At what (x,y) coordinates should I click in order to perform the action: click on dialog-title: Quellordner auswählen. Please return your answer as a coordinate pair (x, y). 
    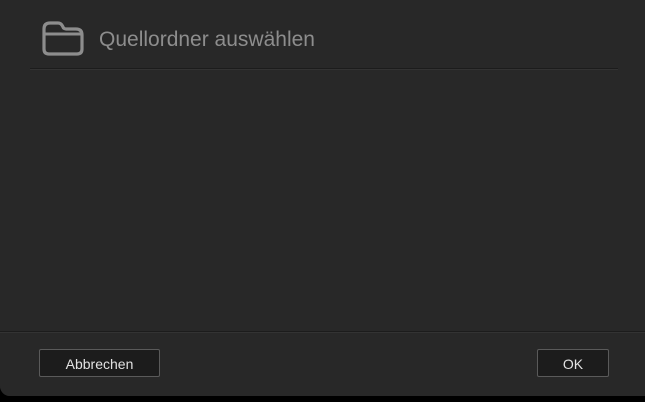
    Looking at the image, I should click on (207, 39).